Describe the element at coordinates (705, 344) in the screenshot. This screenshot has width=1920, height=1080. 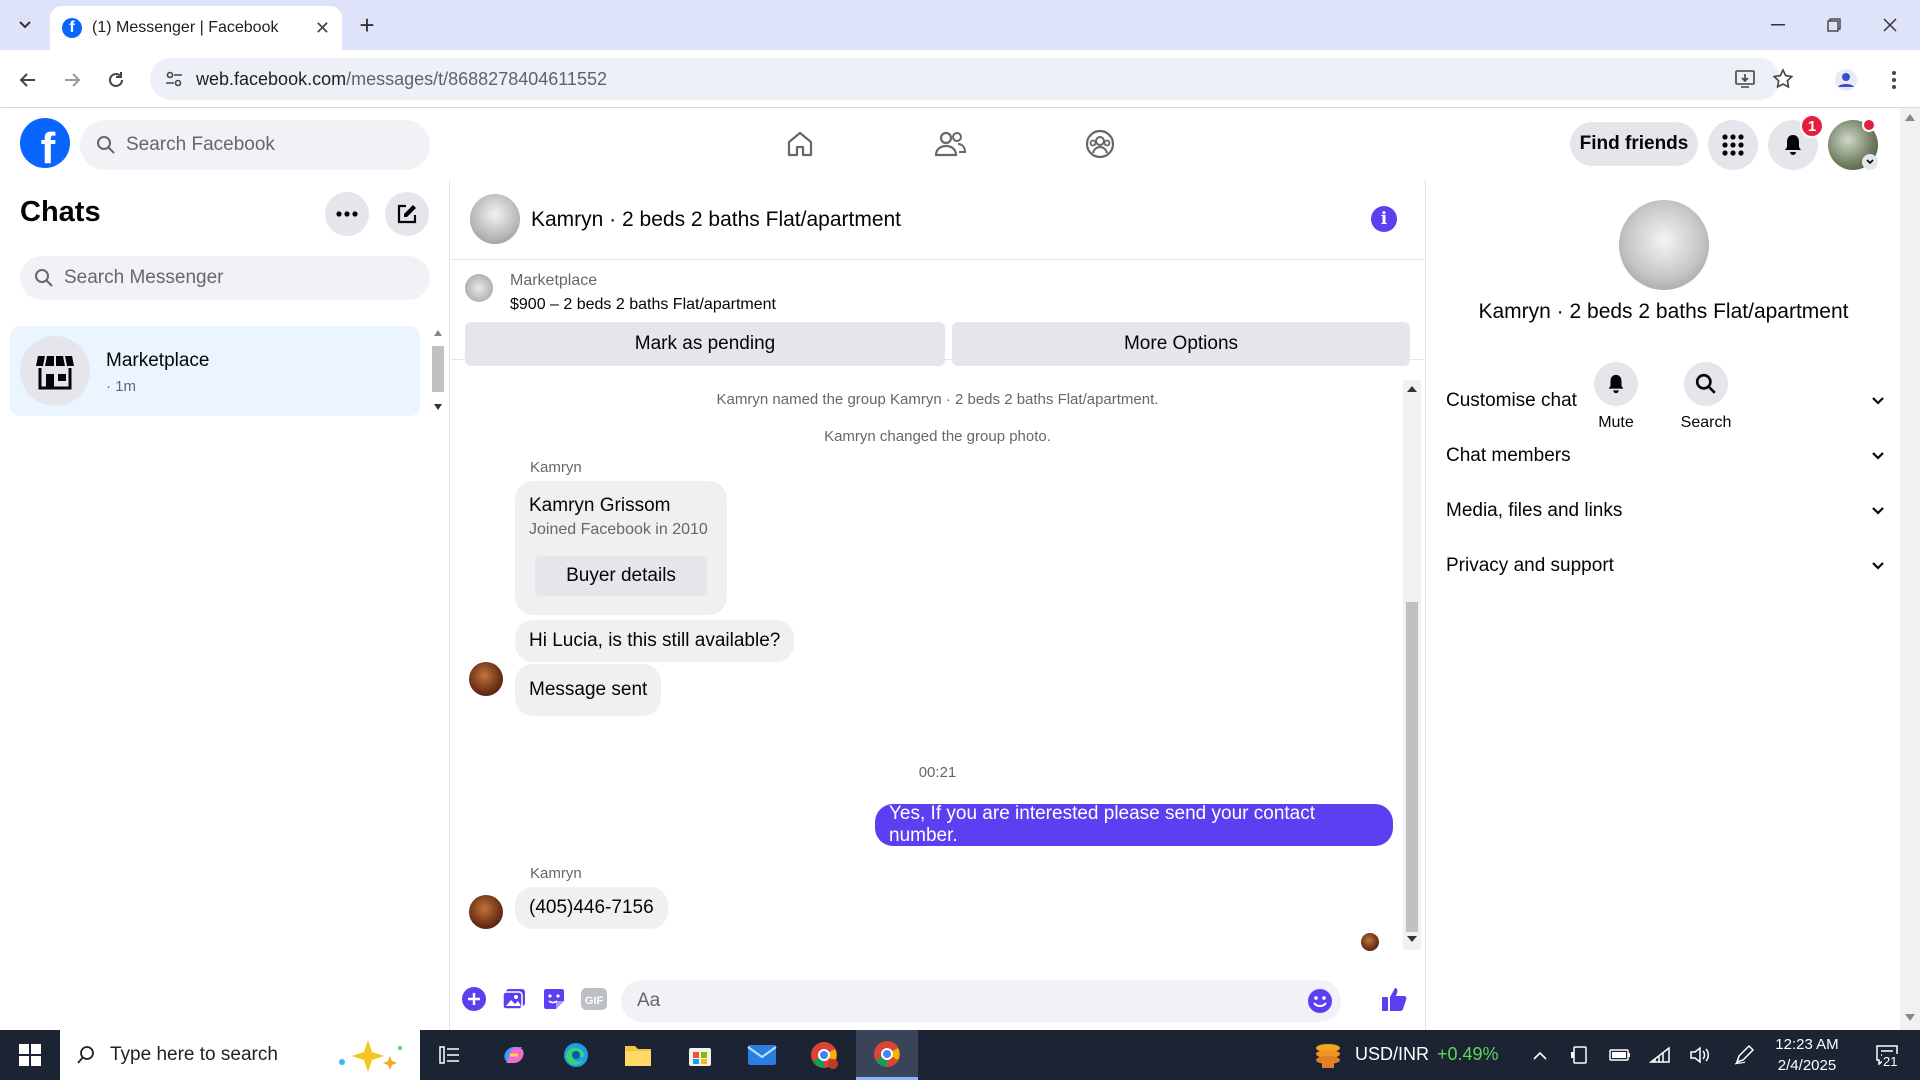
I see `mark-as-pending-button: Mark as pending` at that location.